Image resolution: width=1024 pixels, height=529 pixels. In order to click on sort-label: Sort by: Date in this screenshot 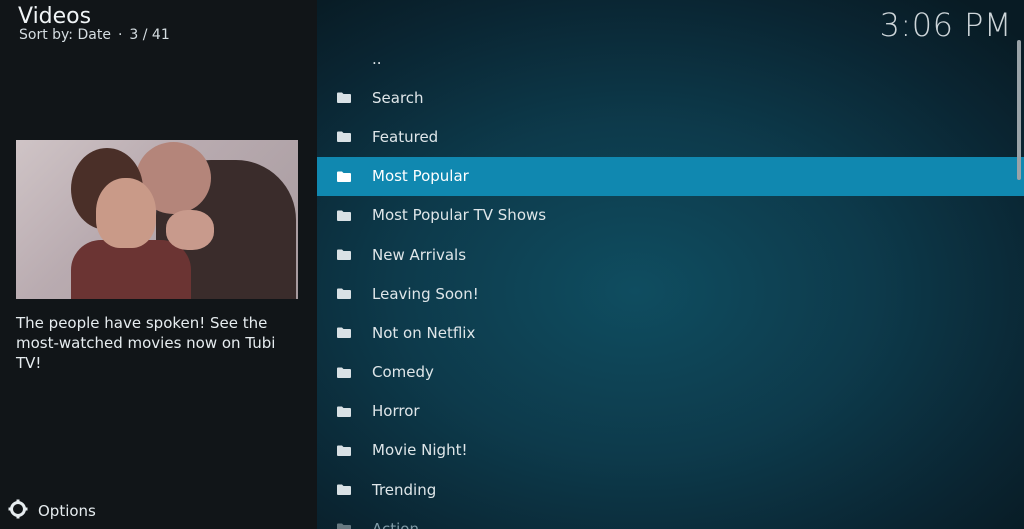, I will do `click(65, 35)`.